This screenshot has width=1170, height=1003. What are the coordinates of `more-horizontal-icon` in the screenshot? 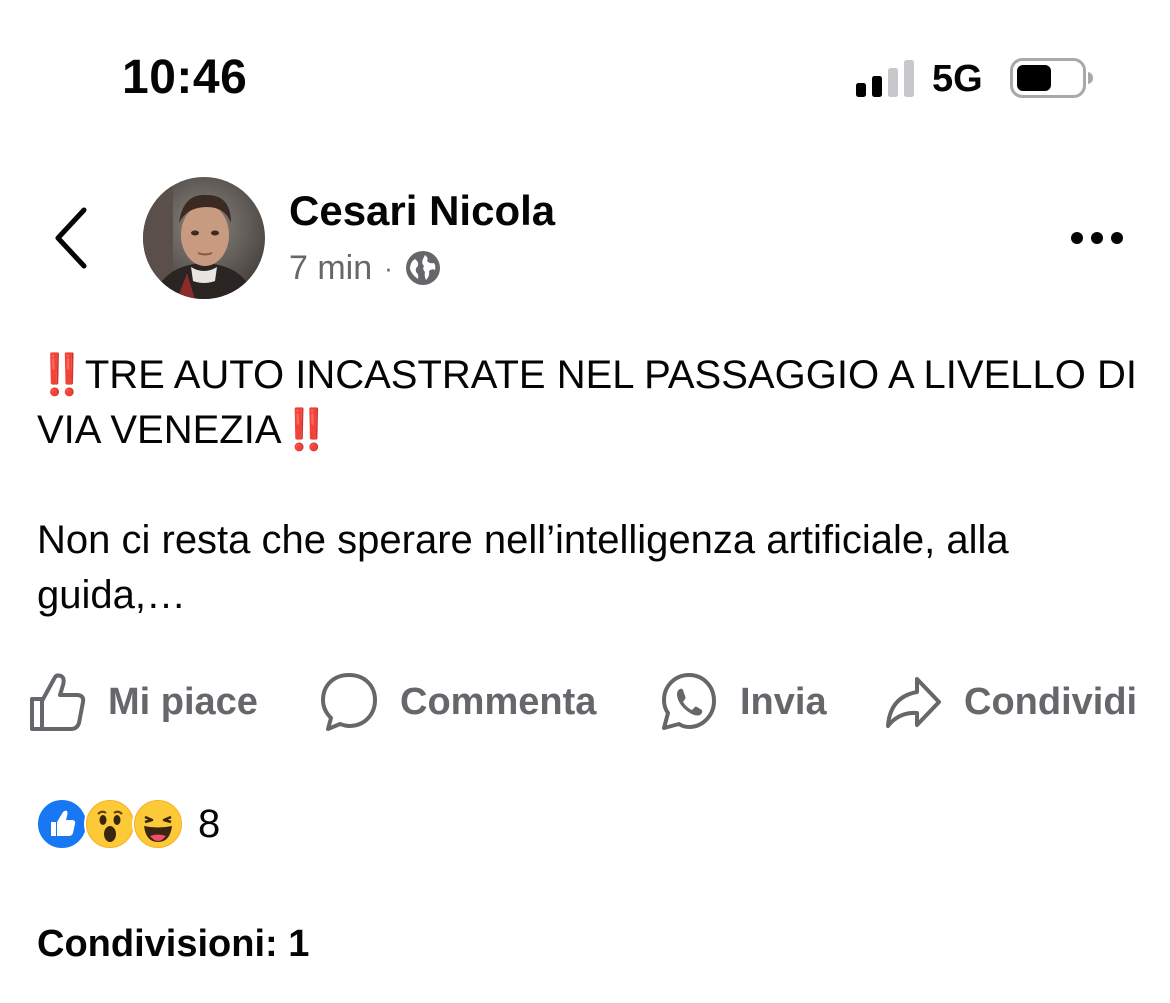 It's located at (1097, 238).